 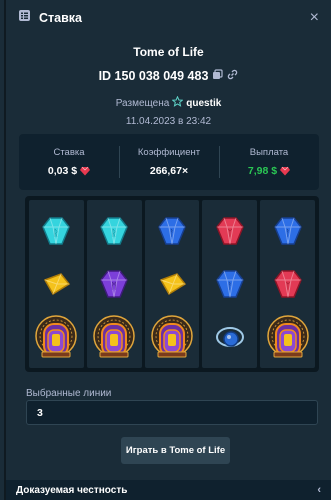 I want to click on game-name: Tome of Life, so click(x=168, y=52).